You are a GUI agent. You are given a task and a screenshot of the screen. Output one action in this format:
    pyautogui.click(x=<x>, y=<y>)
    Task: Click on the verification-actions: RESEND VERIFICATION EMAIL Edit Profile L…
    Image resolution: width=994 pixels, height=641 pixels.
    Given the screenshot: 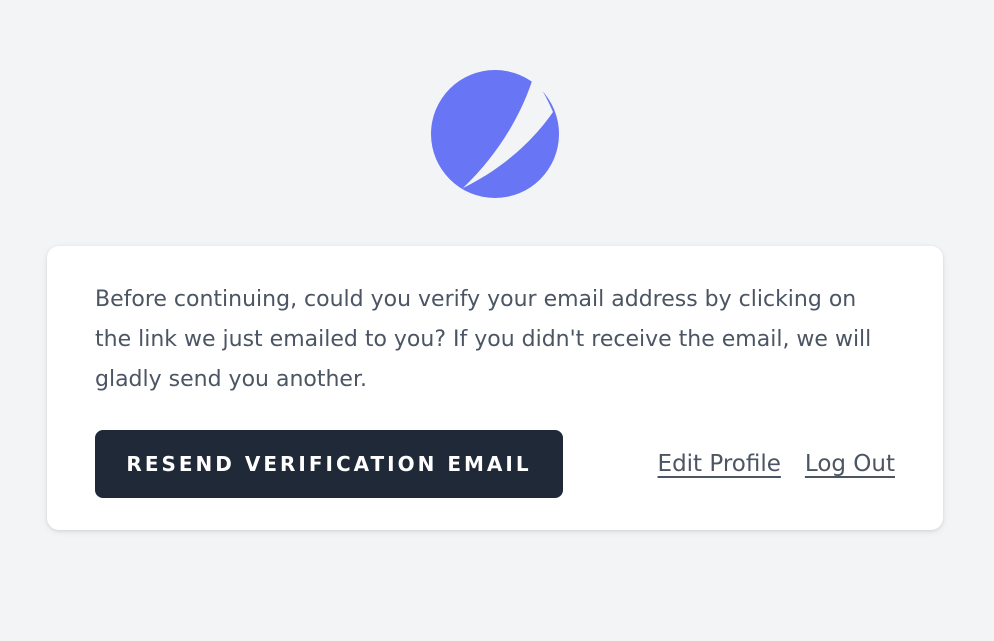 What is the action you would take?
    pyautogui.click(x=495, y=464)
    